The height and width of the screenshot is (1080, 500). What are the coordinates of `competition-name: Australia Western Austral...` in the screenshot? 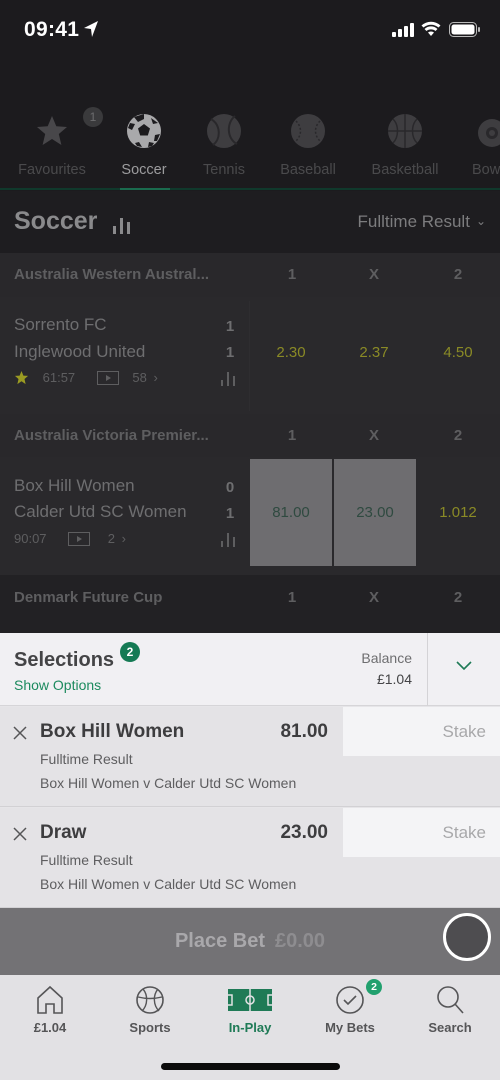 It's located at (112, 274).